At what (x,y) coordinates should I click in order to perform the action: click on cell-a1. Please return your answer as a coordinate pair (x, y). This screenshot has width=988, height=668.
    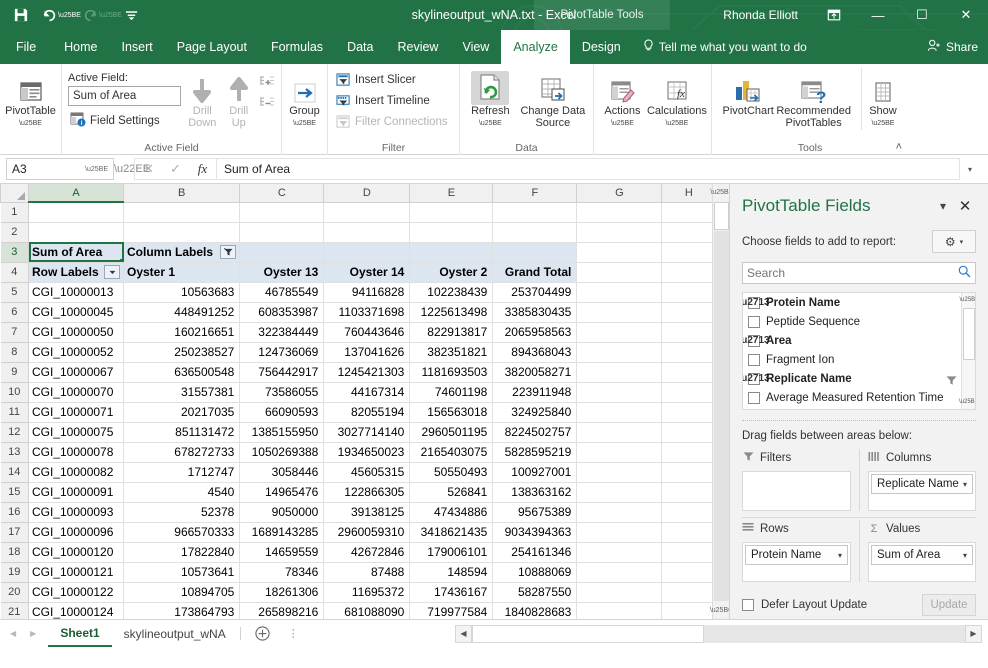
    Looking at the image, I should click on (76, 212).